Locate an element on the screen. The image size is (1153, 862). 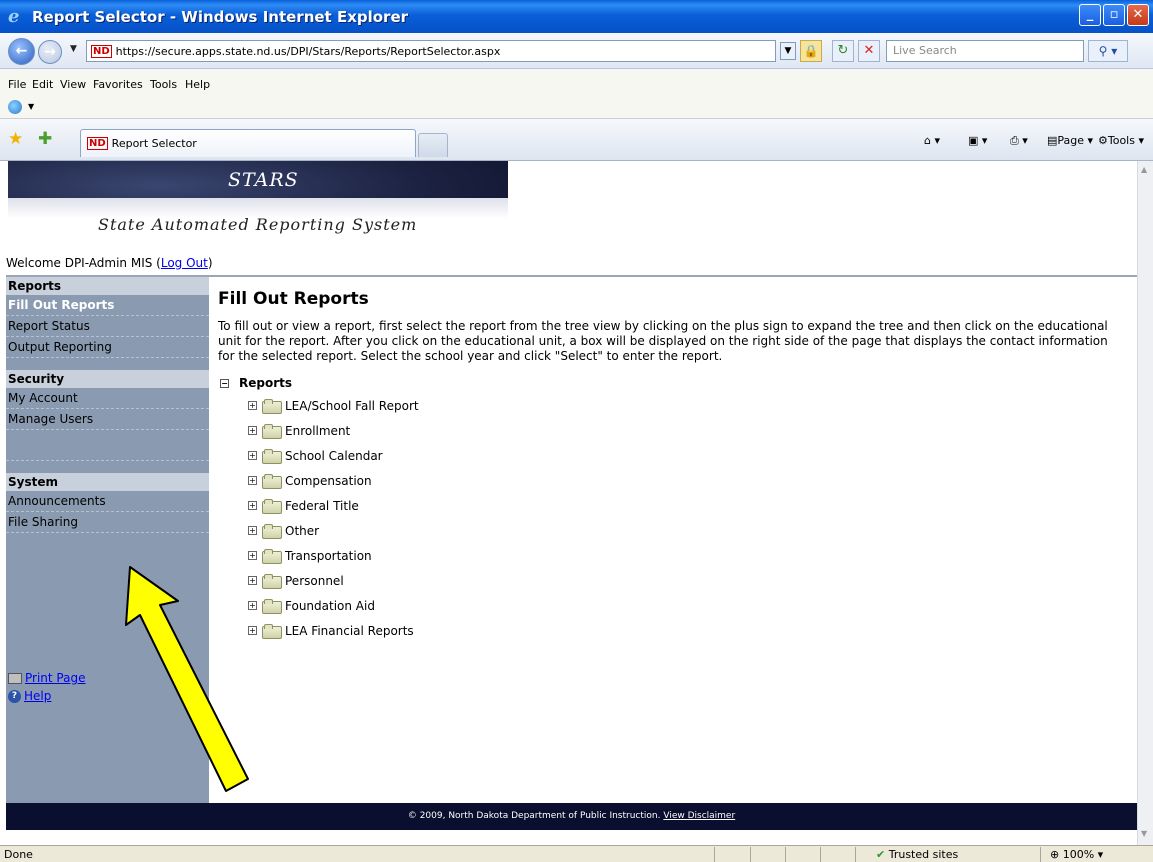
tab-favicon-icon: ND is located at coordinates (97, 143).